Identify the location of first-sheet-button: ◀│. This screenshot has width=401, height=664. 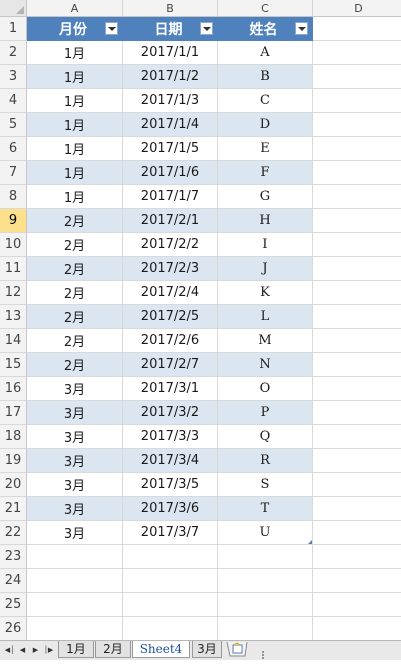
(9, 650).